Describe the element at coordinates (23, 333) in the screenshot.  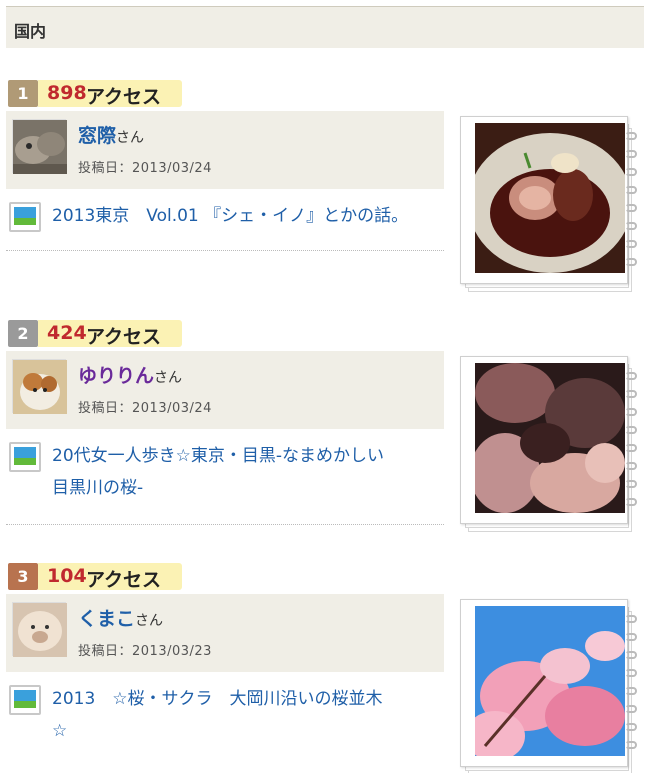
I see `rank-number: 2` at that location.